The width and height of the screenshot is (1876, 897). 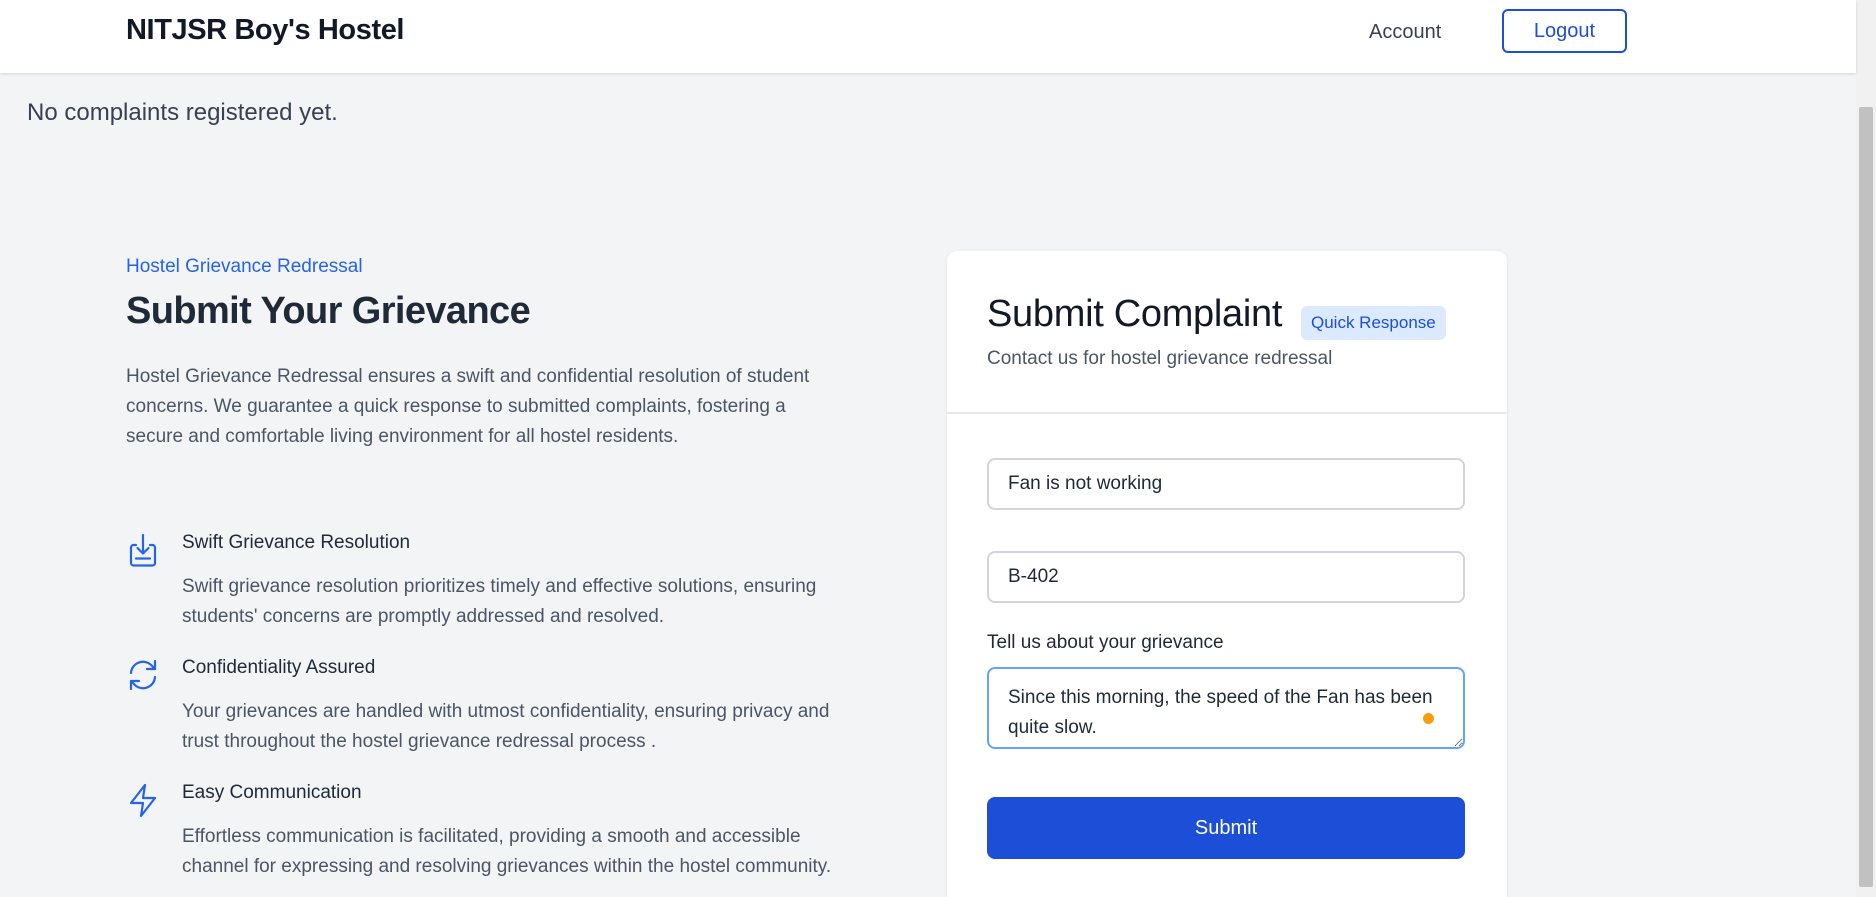 What do you see at coordinates (328, 311) in the screenshot?
I see `page-title: Submit Your Grievance` at bounding box center [328, 311].